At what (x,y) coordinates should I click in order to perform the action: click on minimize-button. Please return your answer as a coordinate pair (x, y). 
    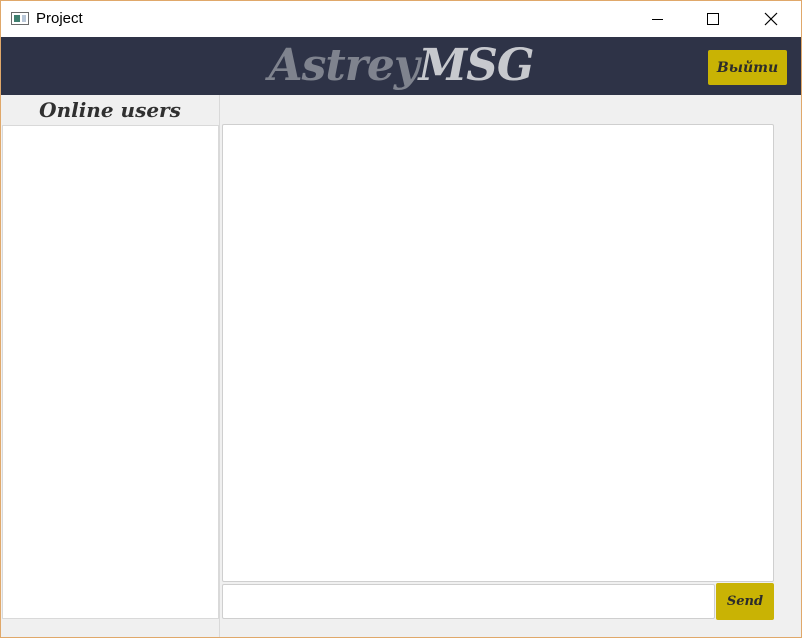
    Looking at the image, I should click on (657, 19).